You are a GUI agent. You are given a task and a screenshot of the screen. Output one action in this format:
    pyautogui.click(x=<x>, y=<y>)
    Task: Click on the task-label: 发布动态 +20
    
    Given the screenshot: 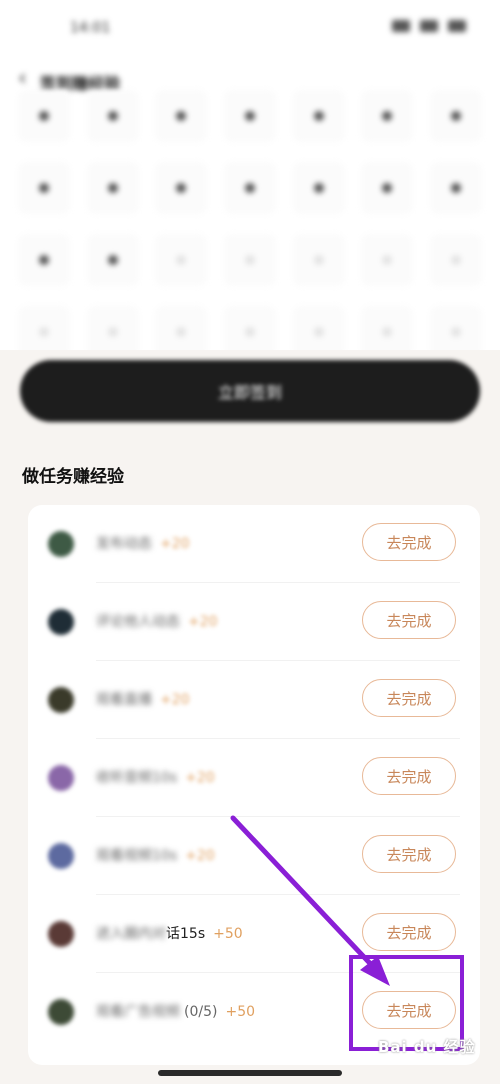 What is the action you would take?
    pyautogui.click(x=143, y=543)
    